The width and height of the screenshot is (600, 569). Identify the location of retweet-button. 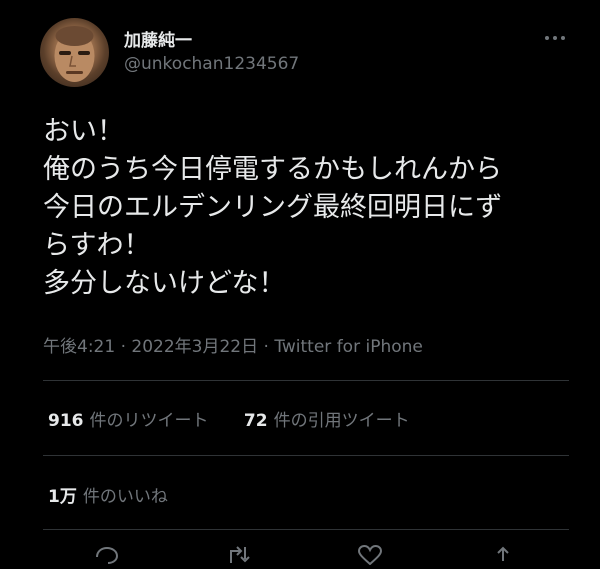
(238, 555).